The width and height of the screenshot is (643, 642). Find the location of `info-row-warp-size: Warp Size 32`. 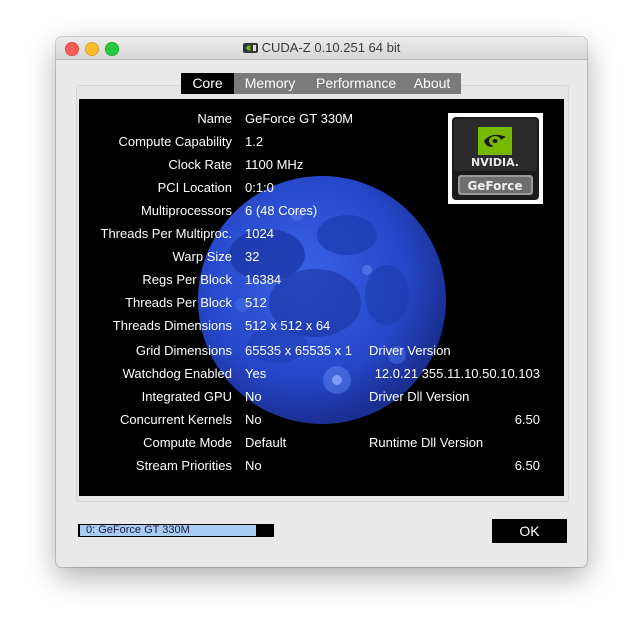

info-row-warp-size: Warp Size 32 is located at coordinates (321, 257).